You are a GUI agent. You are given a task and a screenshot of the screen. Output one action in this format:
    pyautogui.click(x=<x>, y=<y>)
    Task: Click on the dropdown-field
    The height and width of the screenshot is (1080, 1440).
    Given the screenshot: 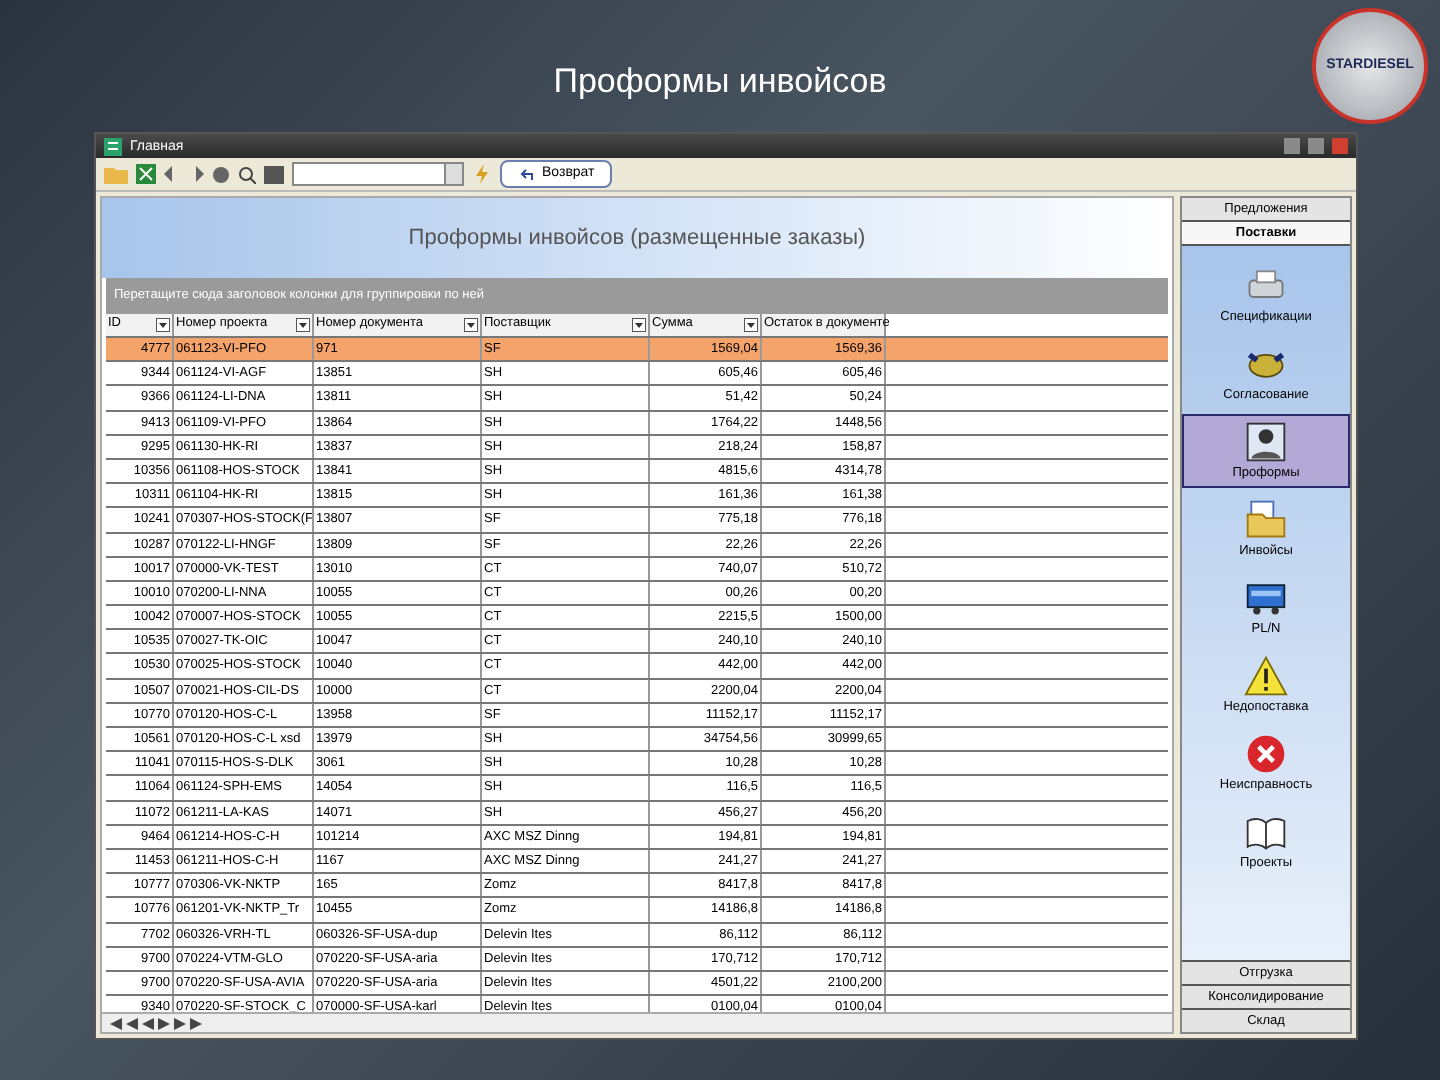 What is the action you would take?
    pyautogui.click(x=378, y=174)
    